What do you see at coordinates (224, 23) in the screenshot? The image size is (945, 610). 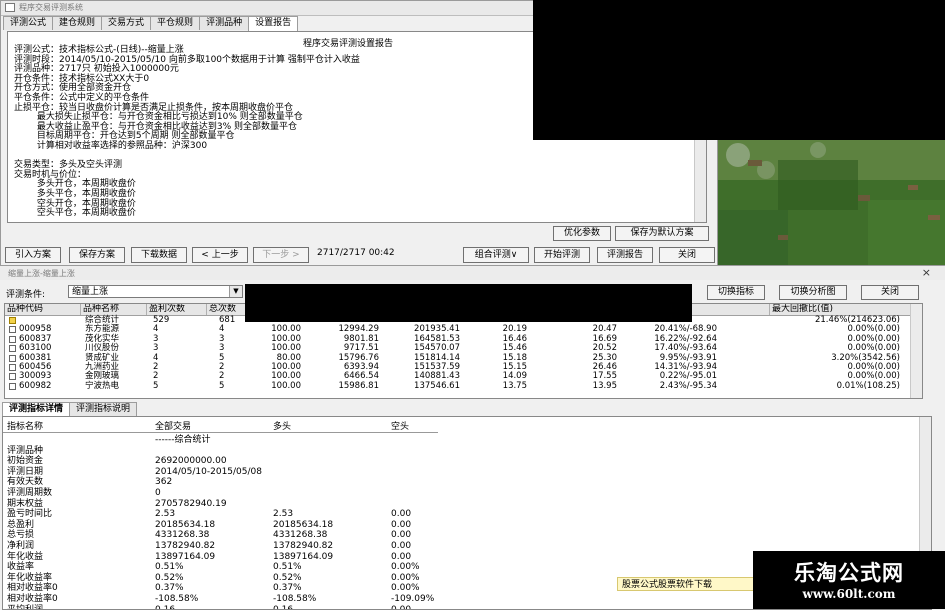 I see `tab-symbols: 评测品种` at bounding box center [224, 23].